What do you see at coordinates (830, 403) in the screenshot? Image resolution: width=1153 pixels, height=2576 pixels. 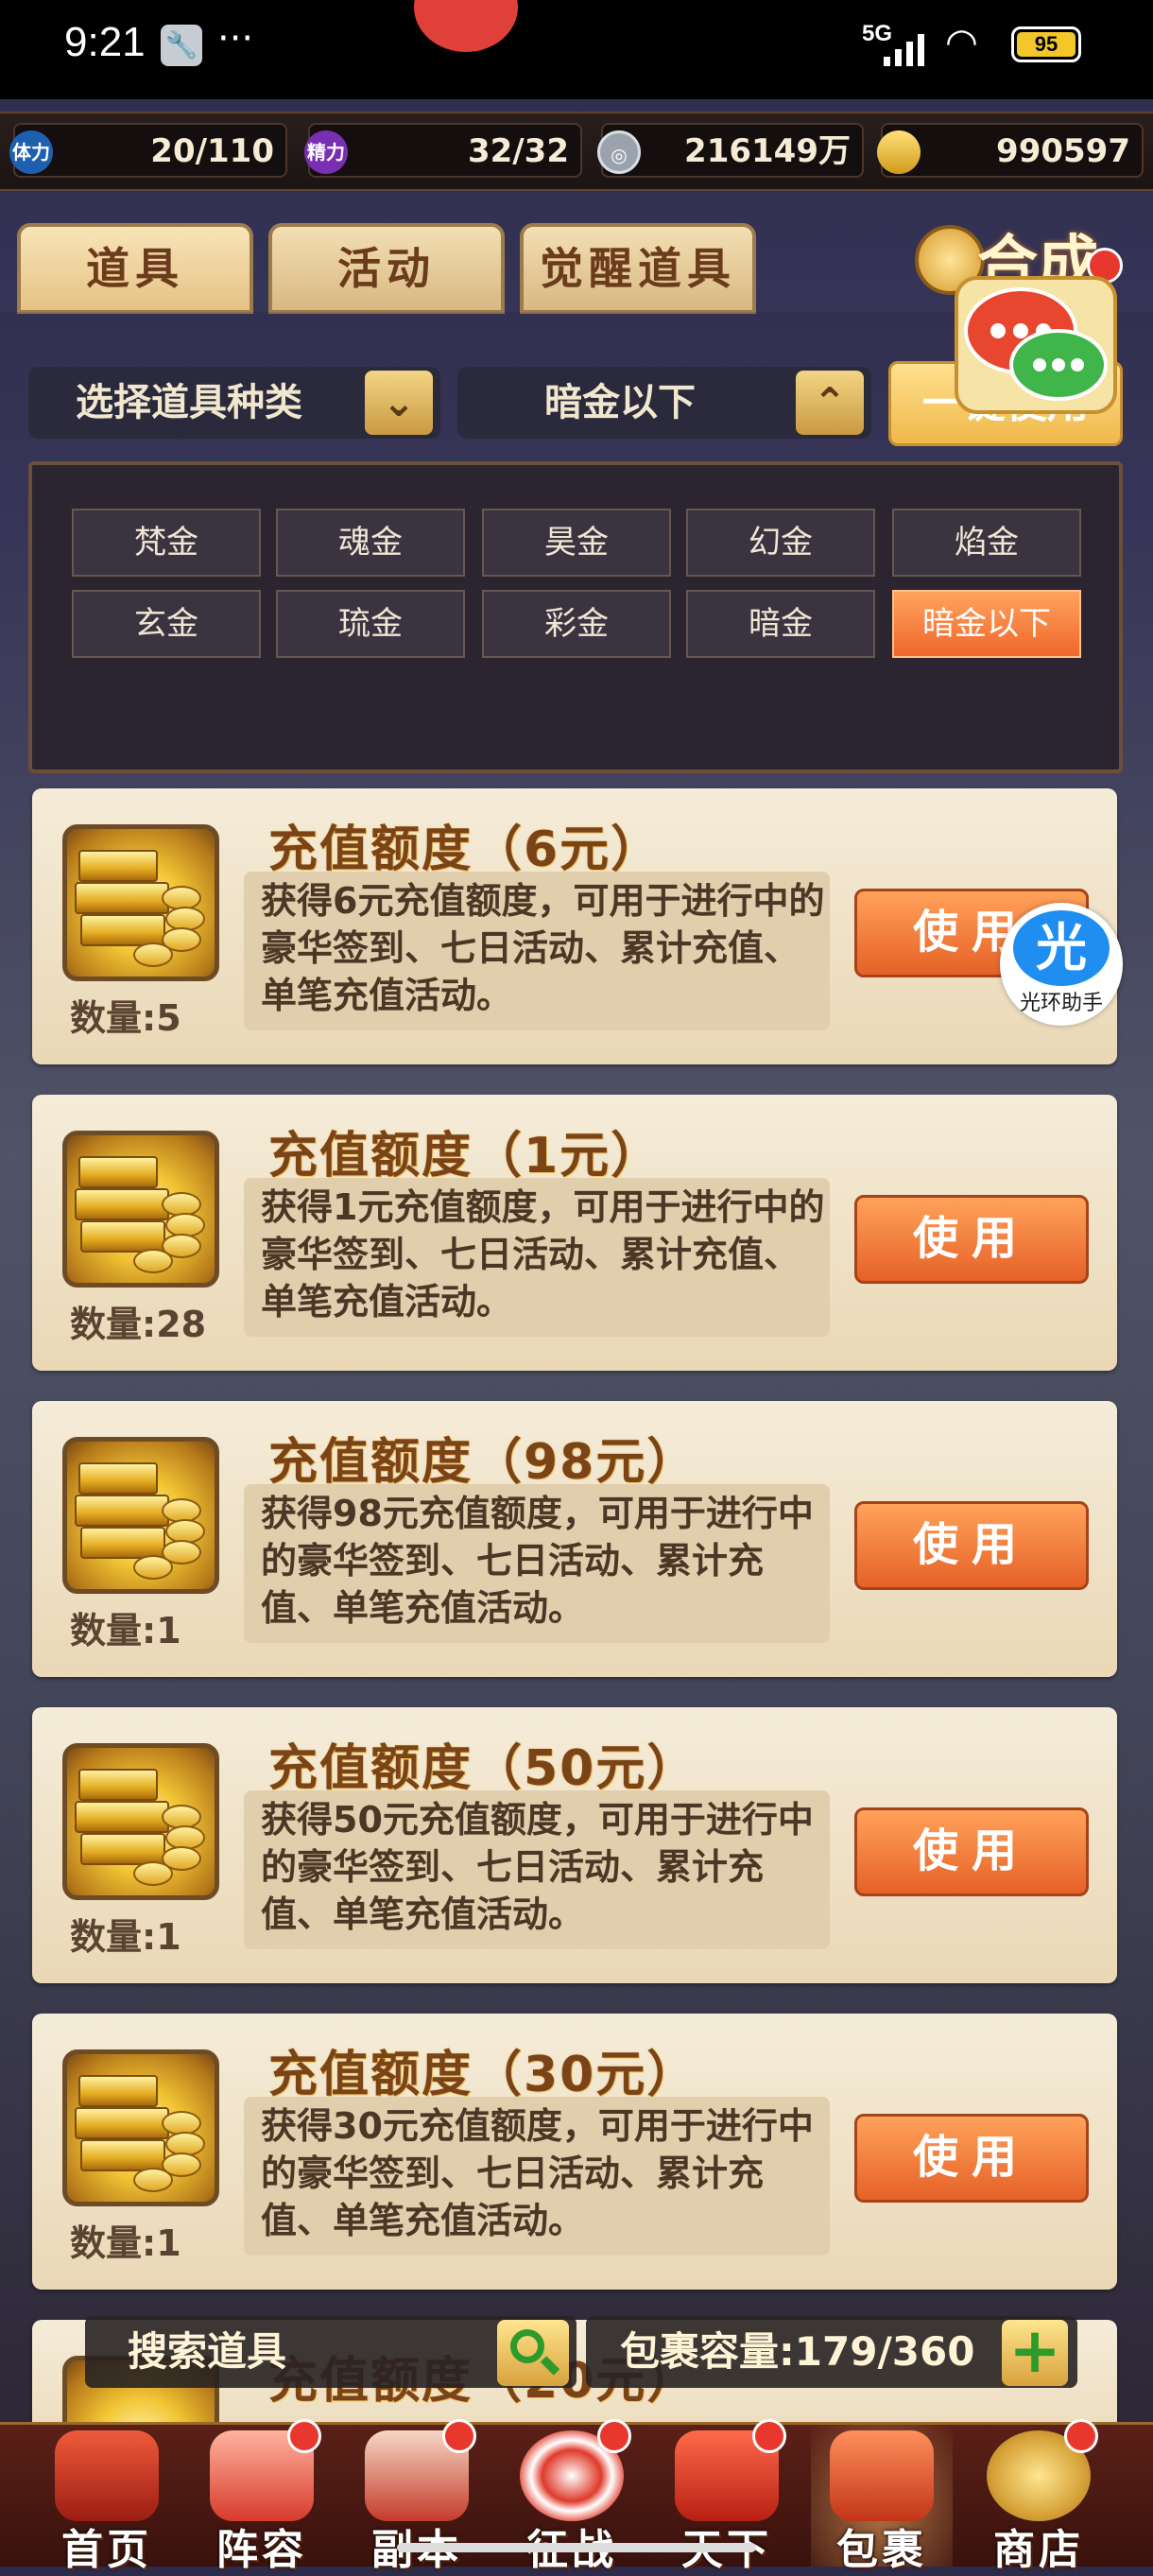 I see `chevron-up-icon: ⌃` at bounding box center [830, 403].